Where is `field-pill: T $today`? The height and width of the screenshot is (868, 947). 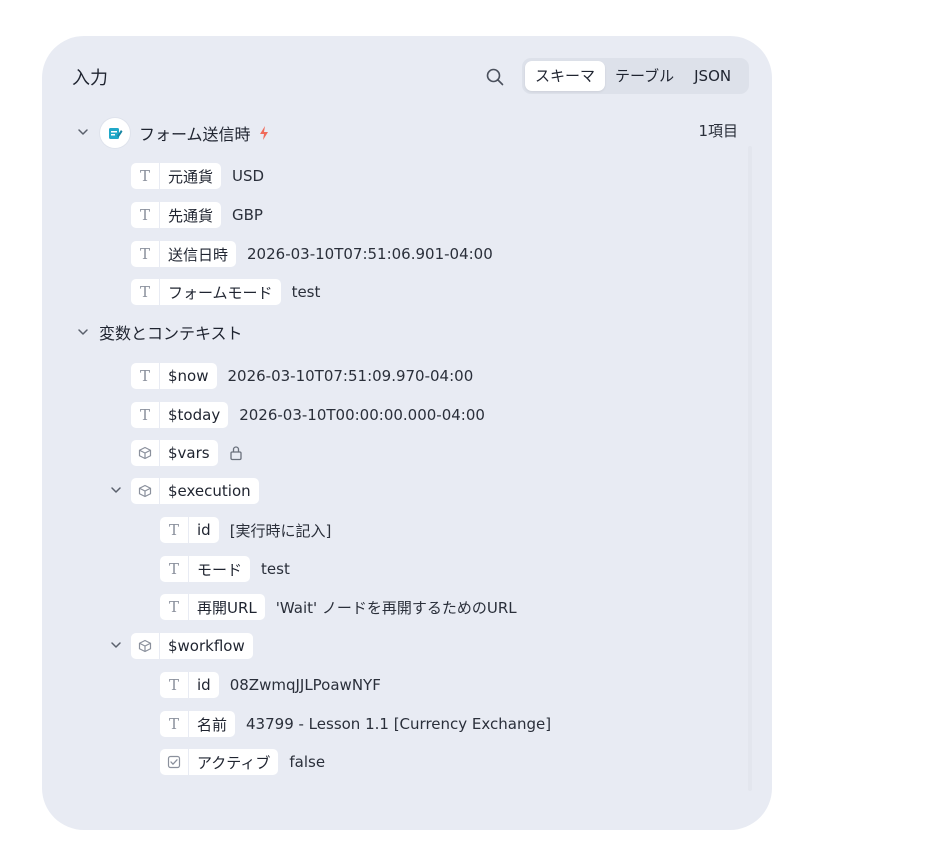
field-pill: T $today is located at coordinates (180, 415).